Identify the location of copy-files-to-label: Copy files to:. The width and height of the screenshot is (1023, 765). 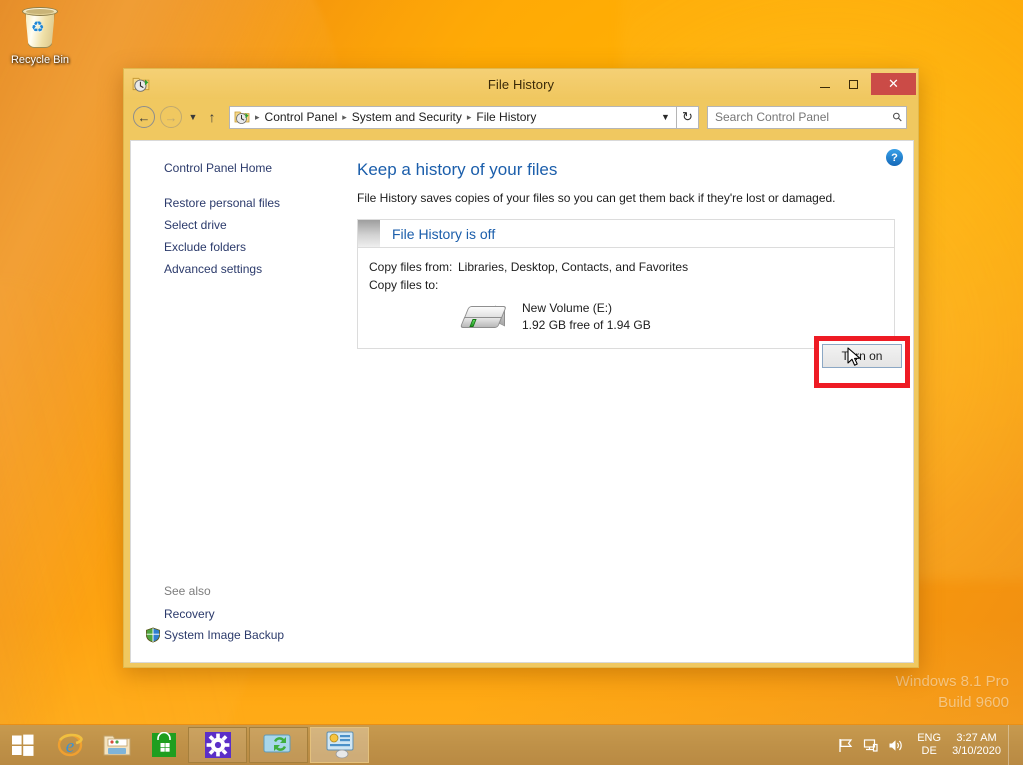
(404, 285).